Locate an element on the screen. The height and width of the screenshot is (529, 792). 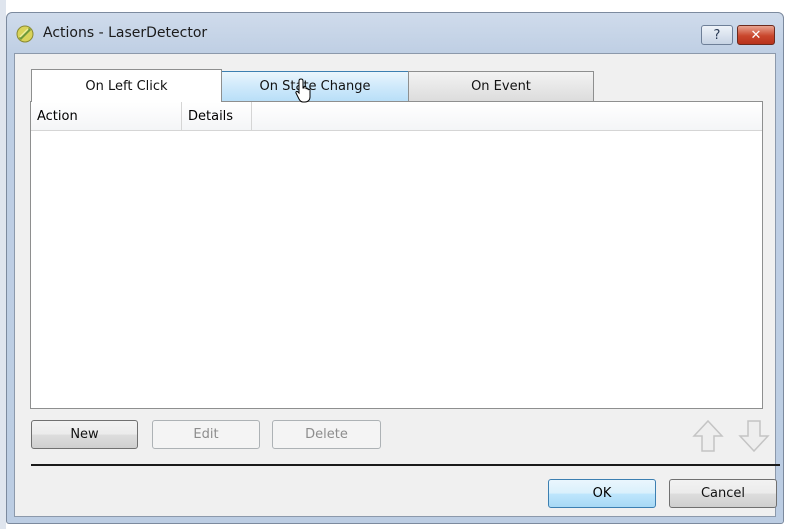
edit-button: Edit is located at coordinates (206, 434).